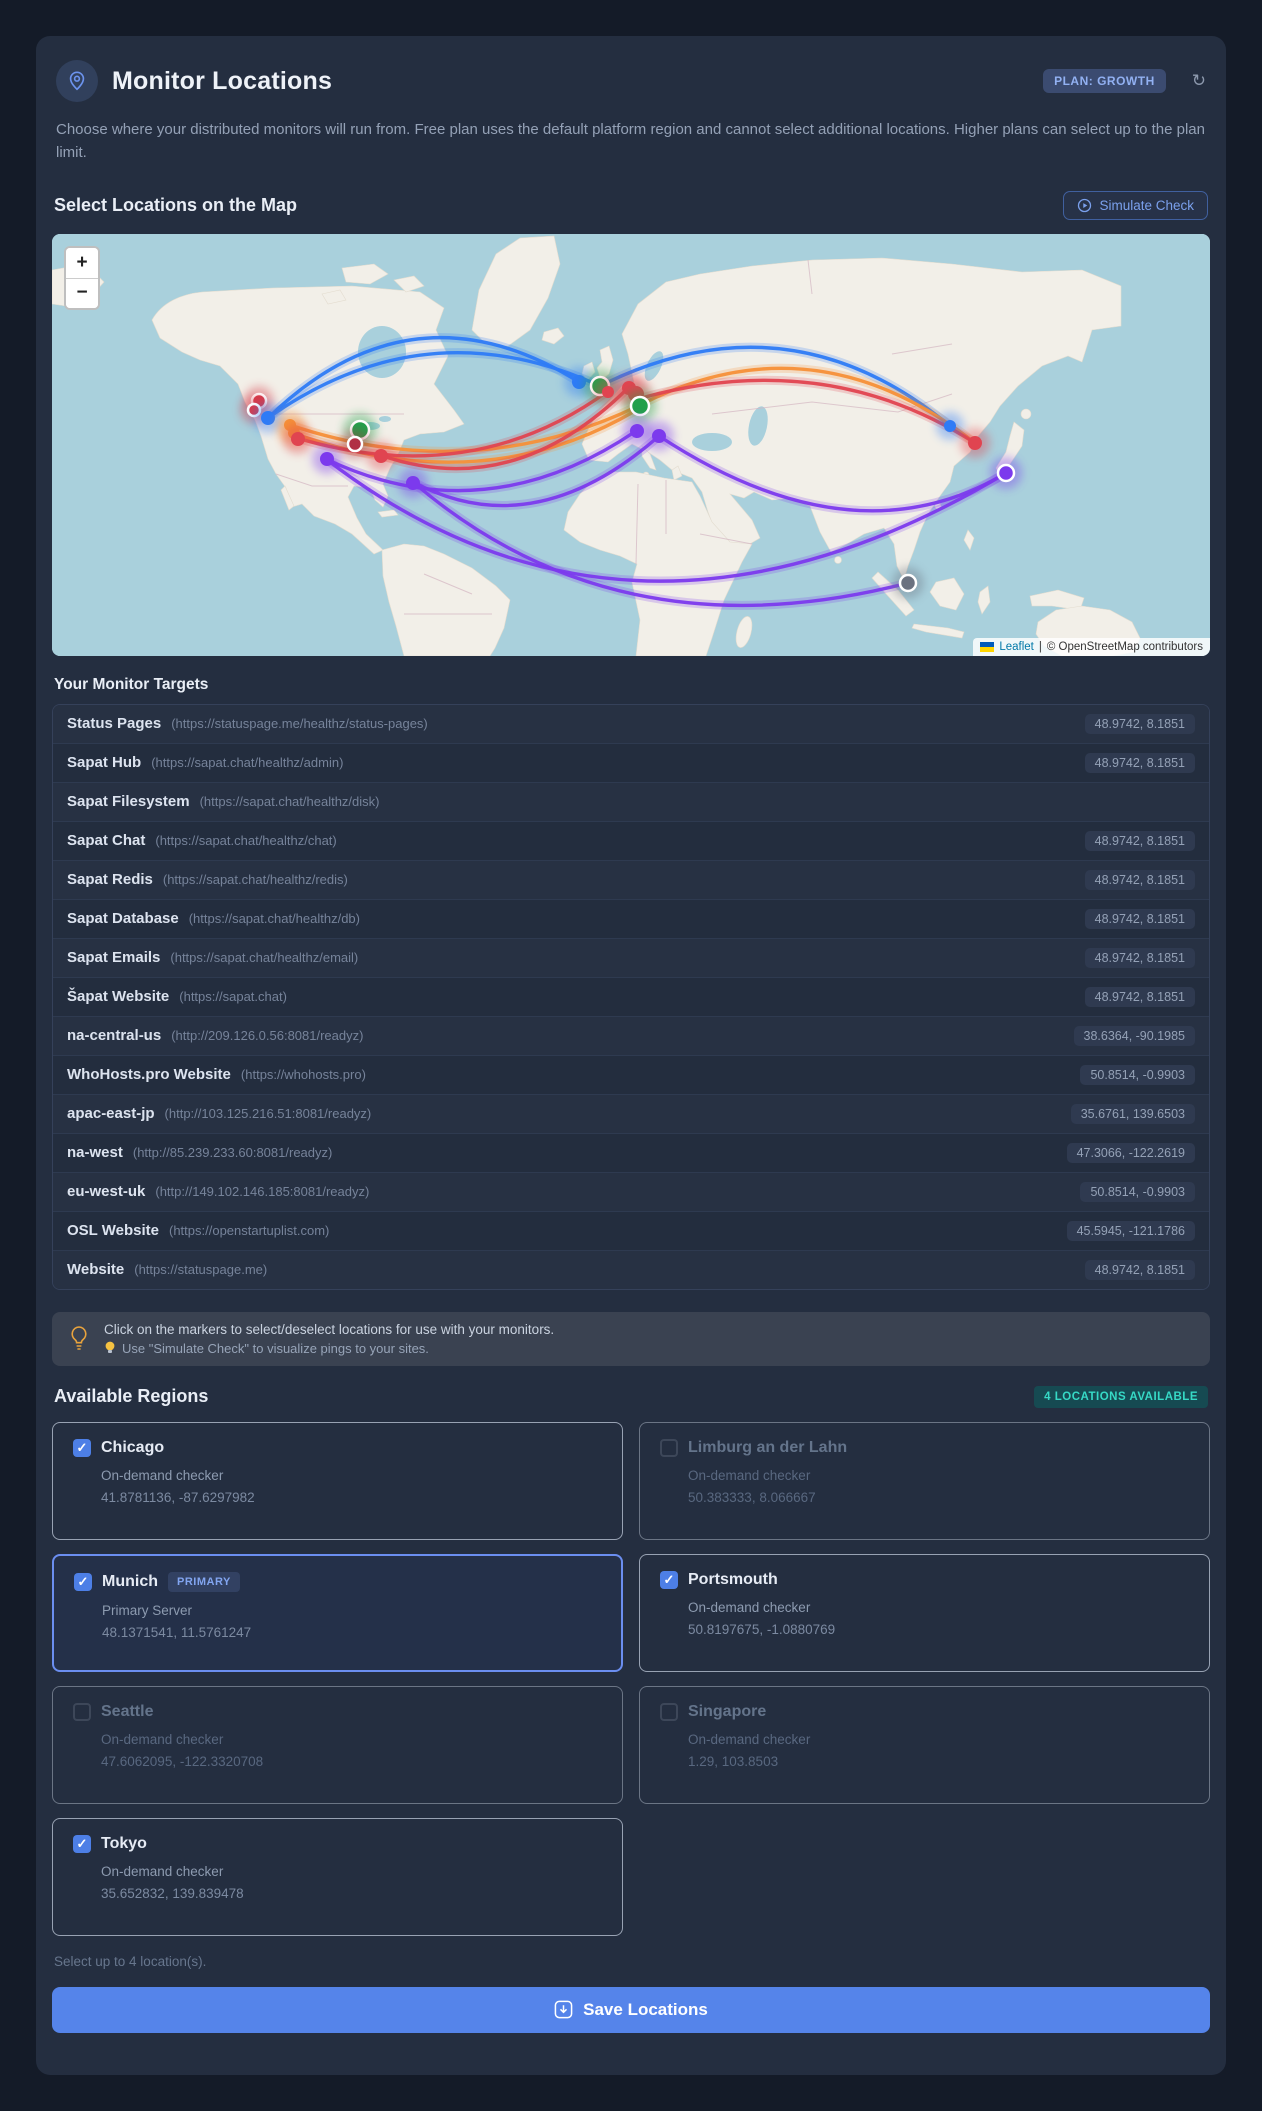 This screenshot has width=1262, height=2111. What do you see at coordinates (149, 1074) in the screenshot?
I see `target-name: WhoHosts.pro Website` at bounding box center [149, 1074].